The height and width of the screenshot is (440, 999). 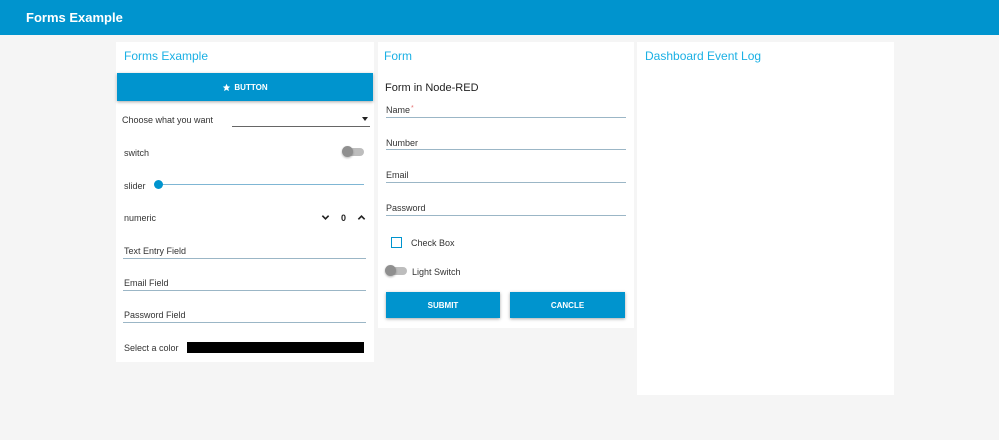 I want to click on text-entry-placeholder: Text Entry Field, so click(x=155, y=251).